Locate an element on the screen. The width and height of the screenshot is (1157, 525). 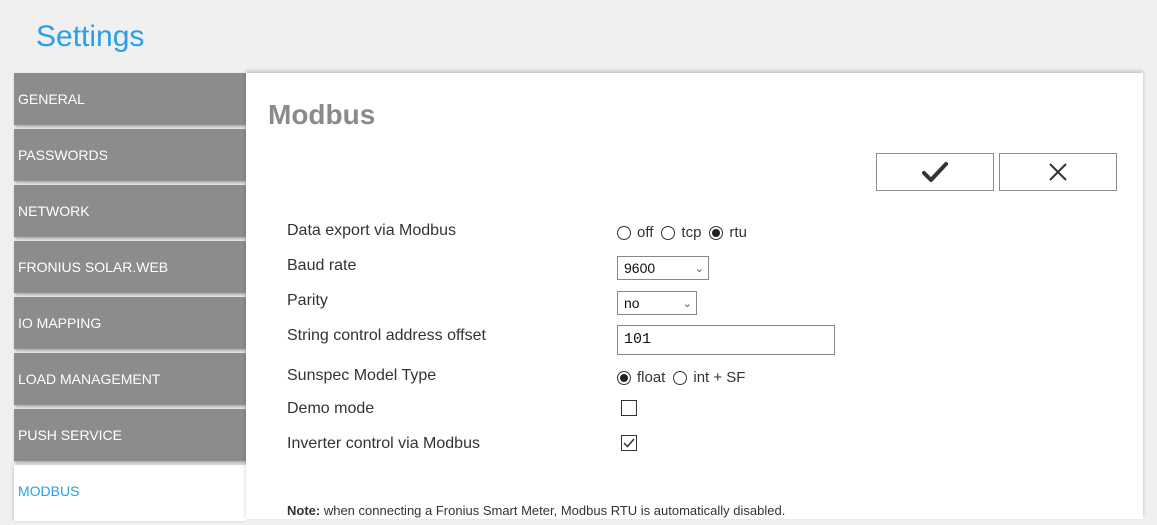
parity-label: Parity is located at coordinates (307, 300).